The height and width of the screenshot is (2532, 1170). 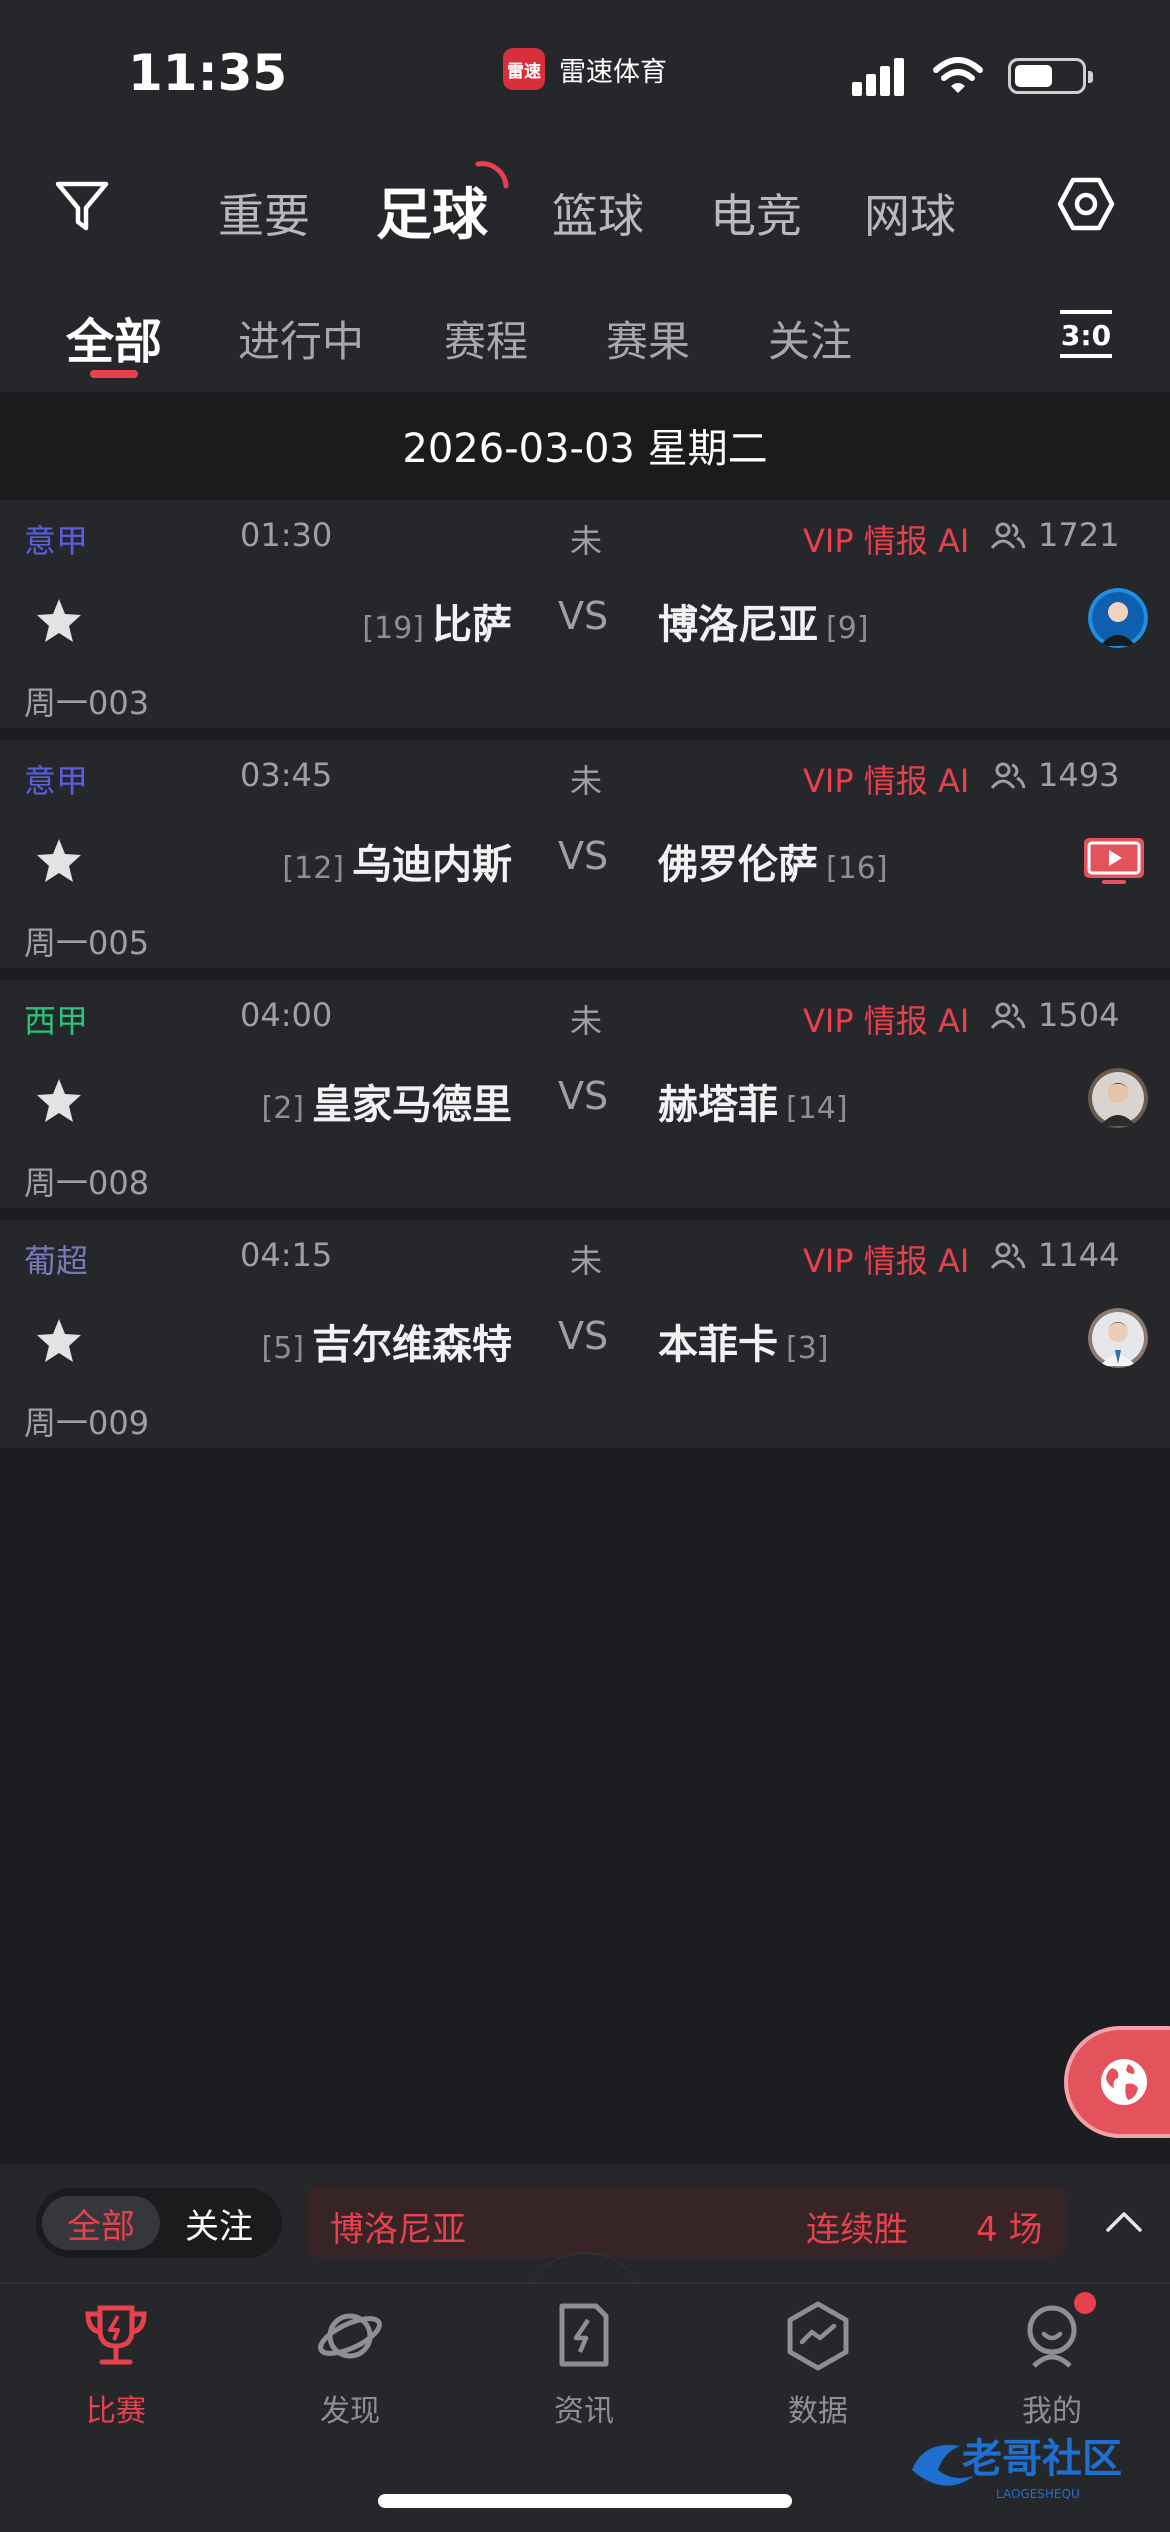 What do you see at coordinates (350, 2336) in the screenshot?
I see `planet-icon` at bounding box center [350, 2336].